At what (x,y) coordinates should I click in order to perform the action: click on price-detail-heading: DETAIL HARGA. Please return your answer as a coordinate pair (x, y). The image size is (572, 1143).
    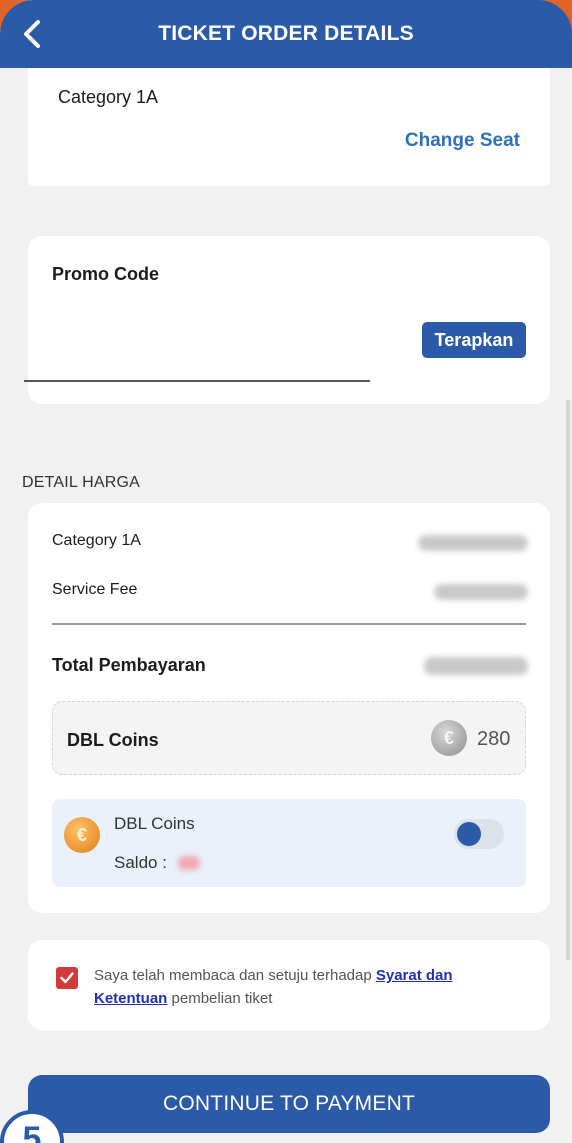
    Looking at the image, I should click on (81, 482).